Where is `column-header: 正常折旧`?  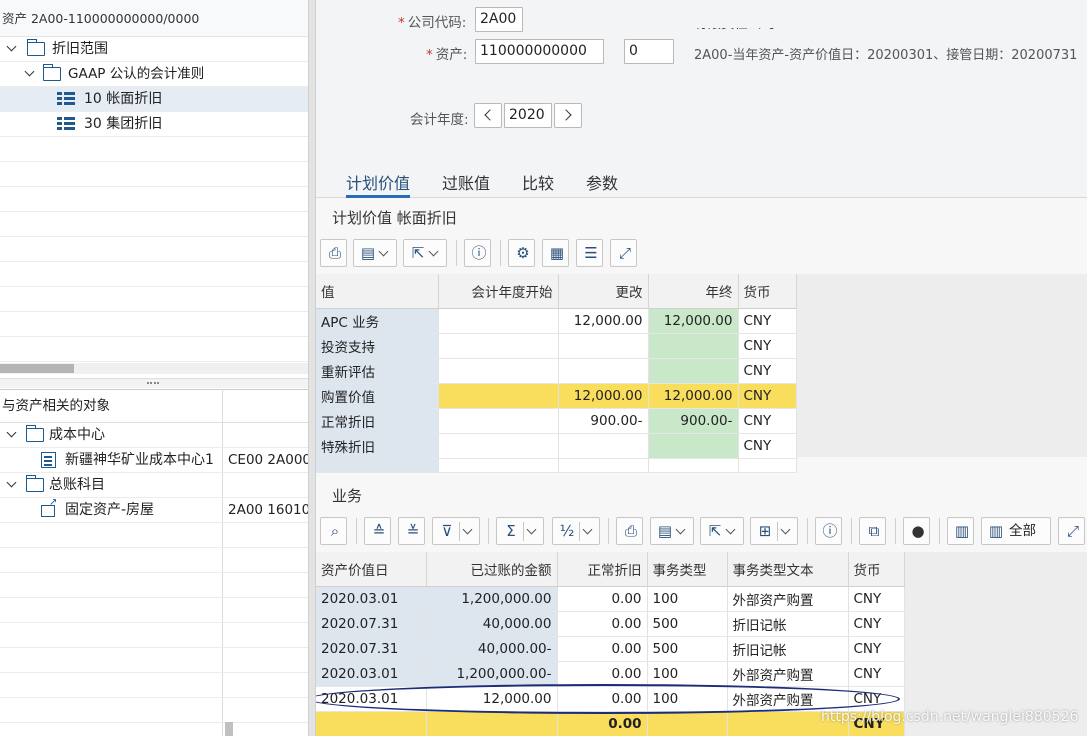 column-header: 正常折旧 is located at coordinates (602, 569).